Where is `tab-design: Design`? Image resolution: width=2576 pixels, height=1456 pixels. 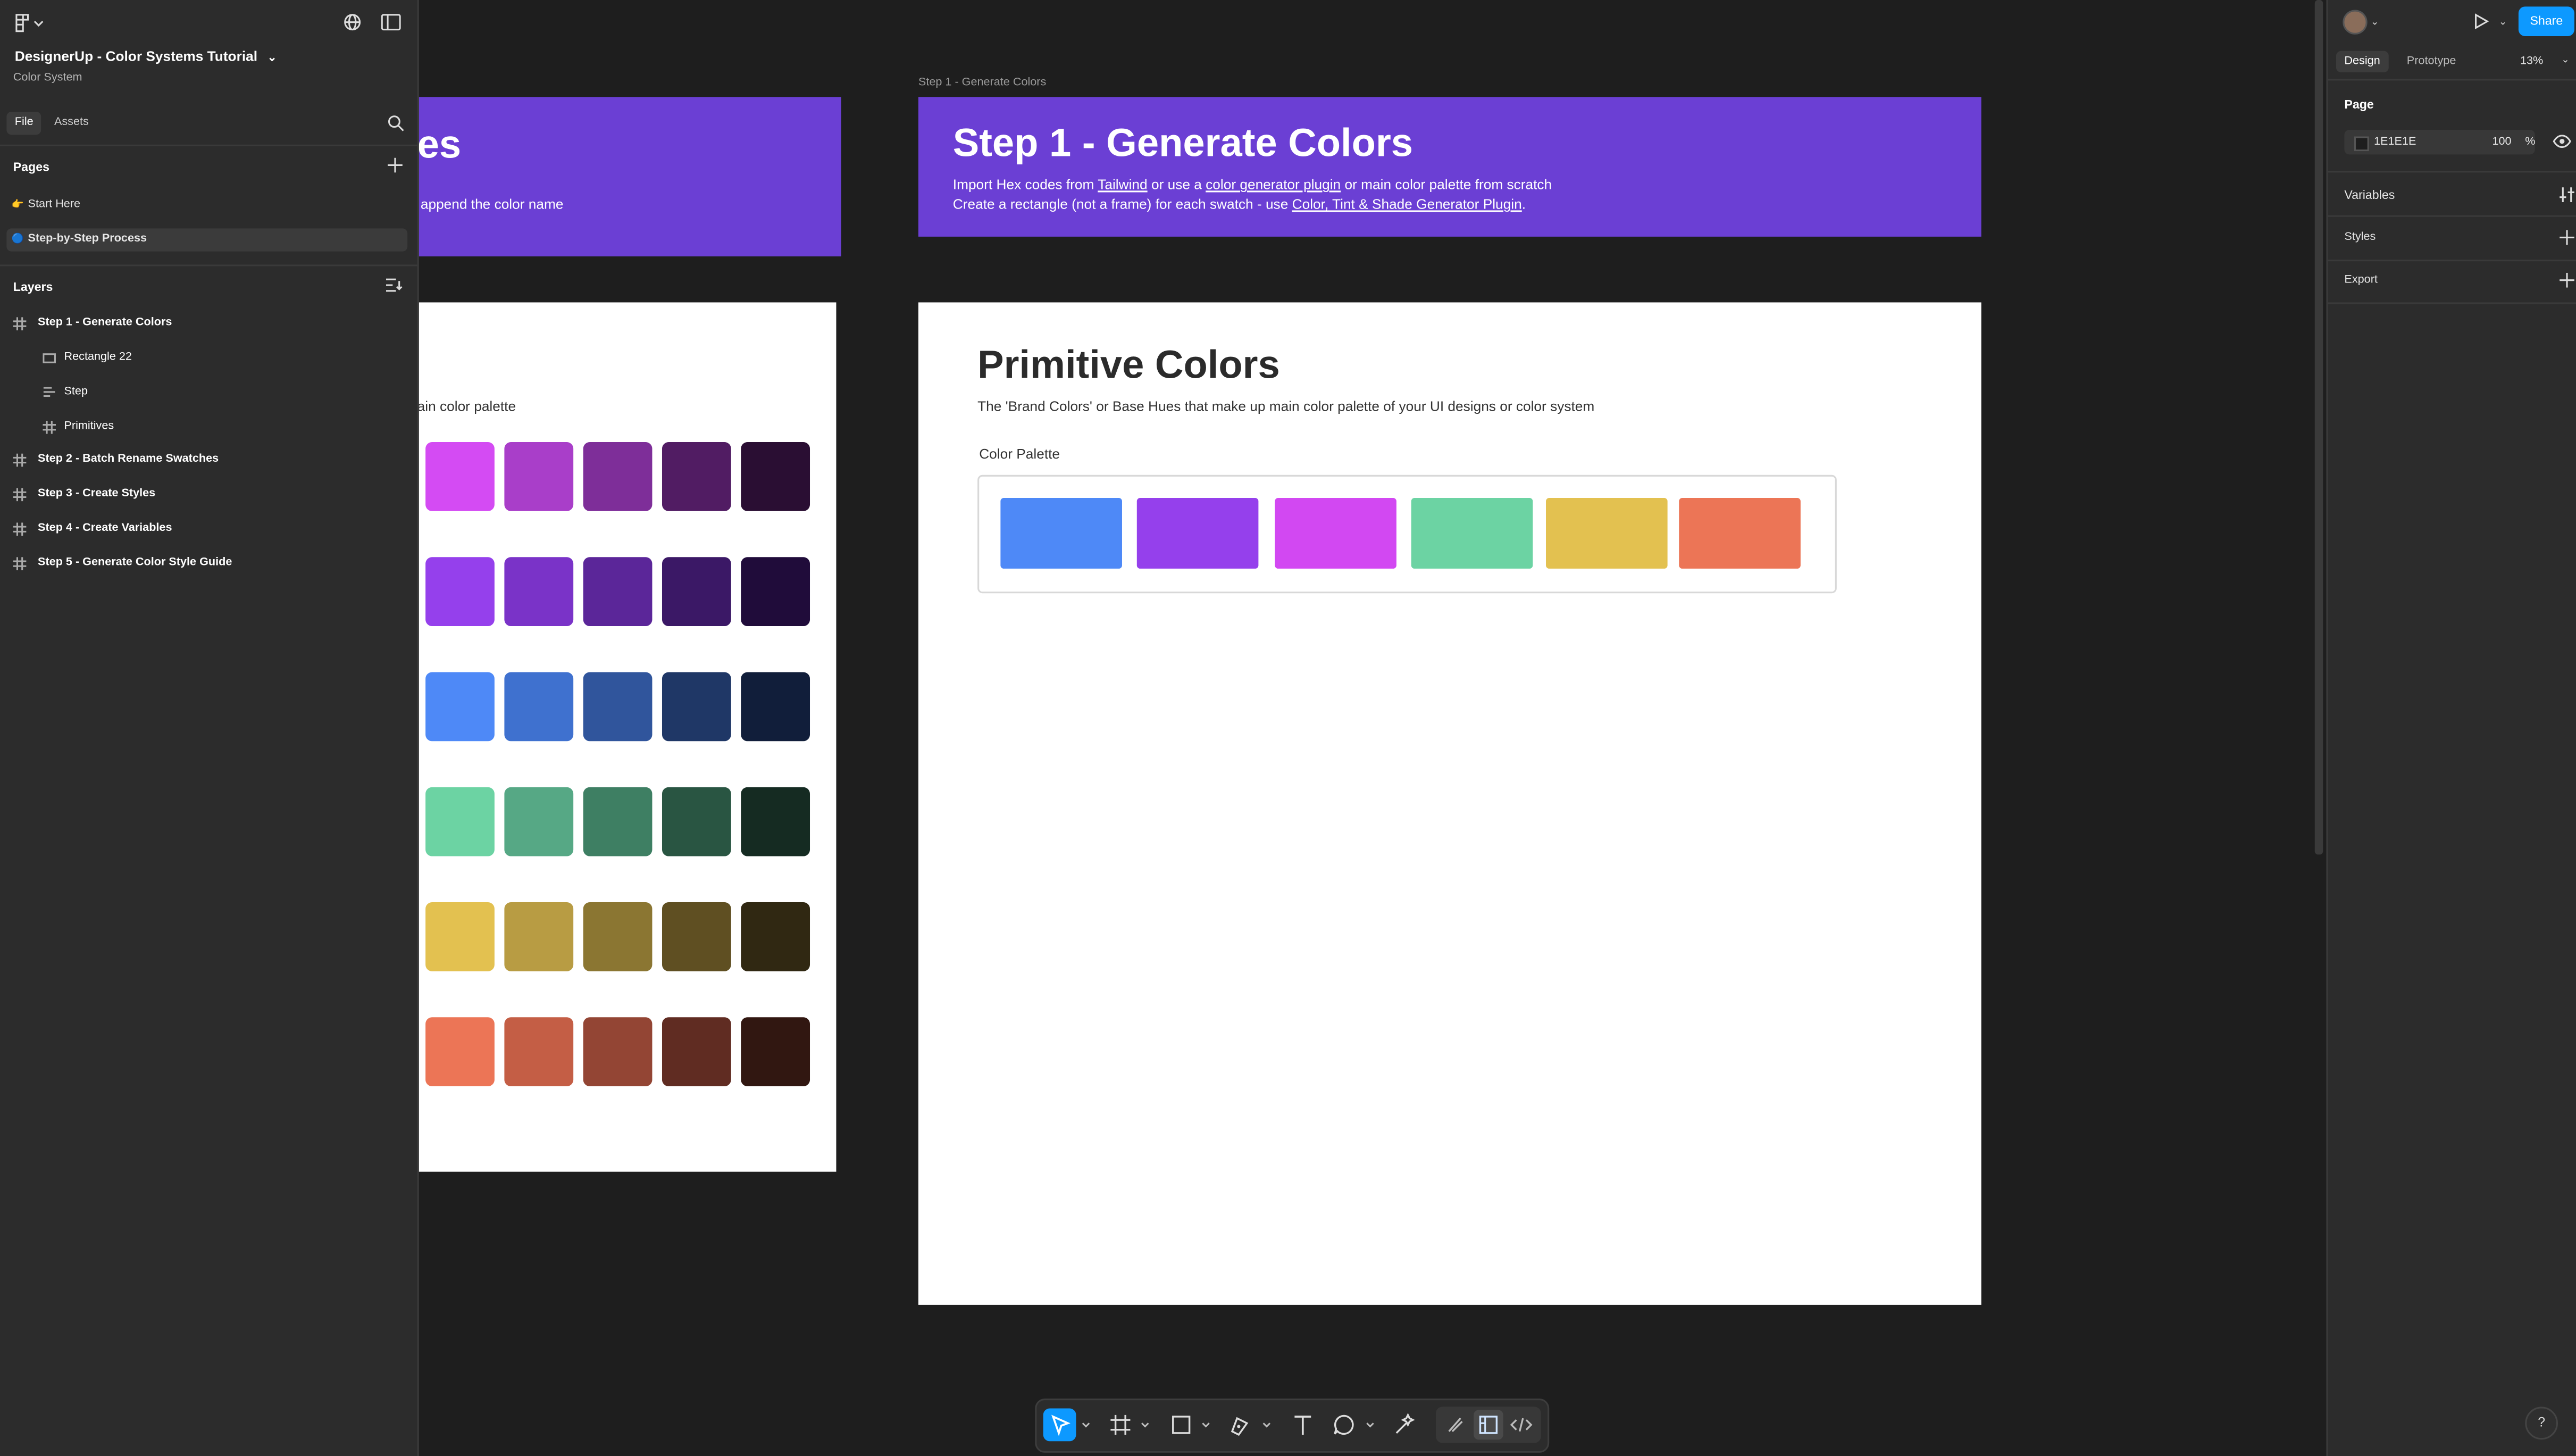 tab-design: Design is located at coordinates (2362, 62).